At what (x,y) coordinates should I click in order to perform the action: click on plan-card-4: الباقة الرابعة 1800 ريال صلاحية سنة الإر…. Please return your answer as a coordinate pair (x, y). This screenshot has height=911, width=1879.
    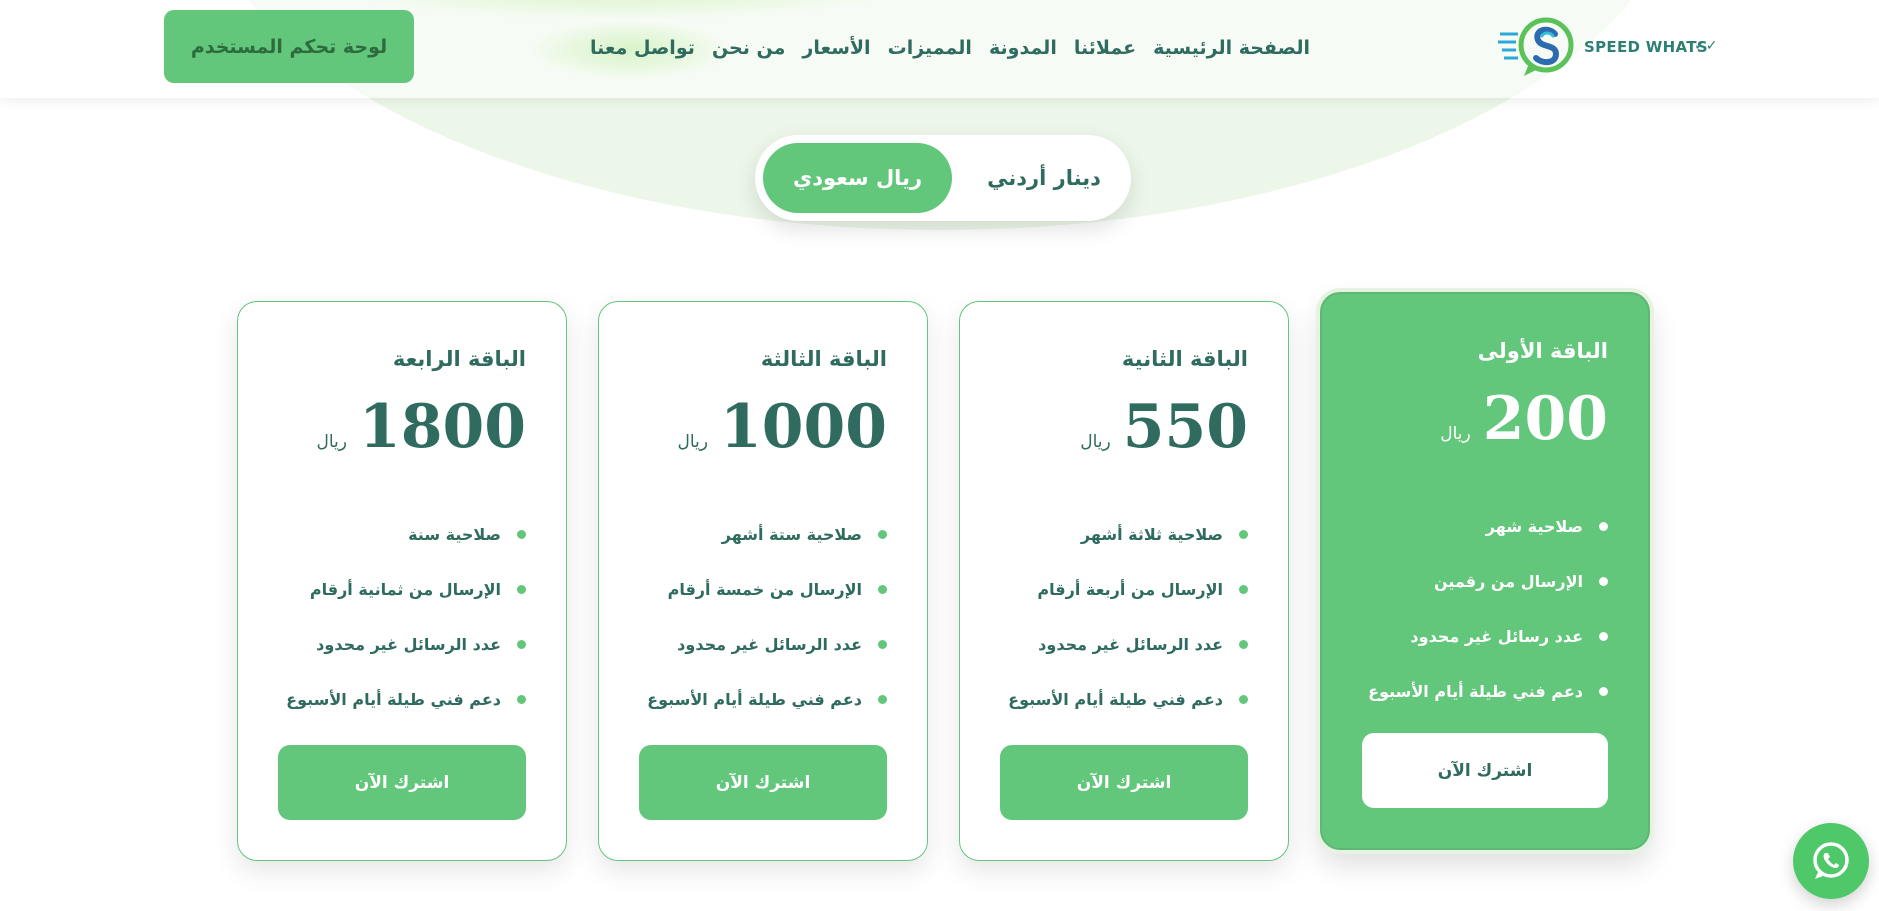
    Looking at the image, I should click on (402, 581).